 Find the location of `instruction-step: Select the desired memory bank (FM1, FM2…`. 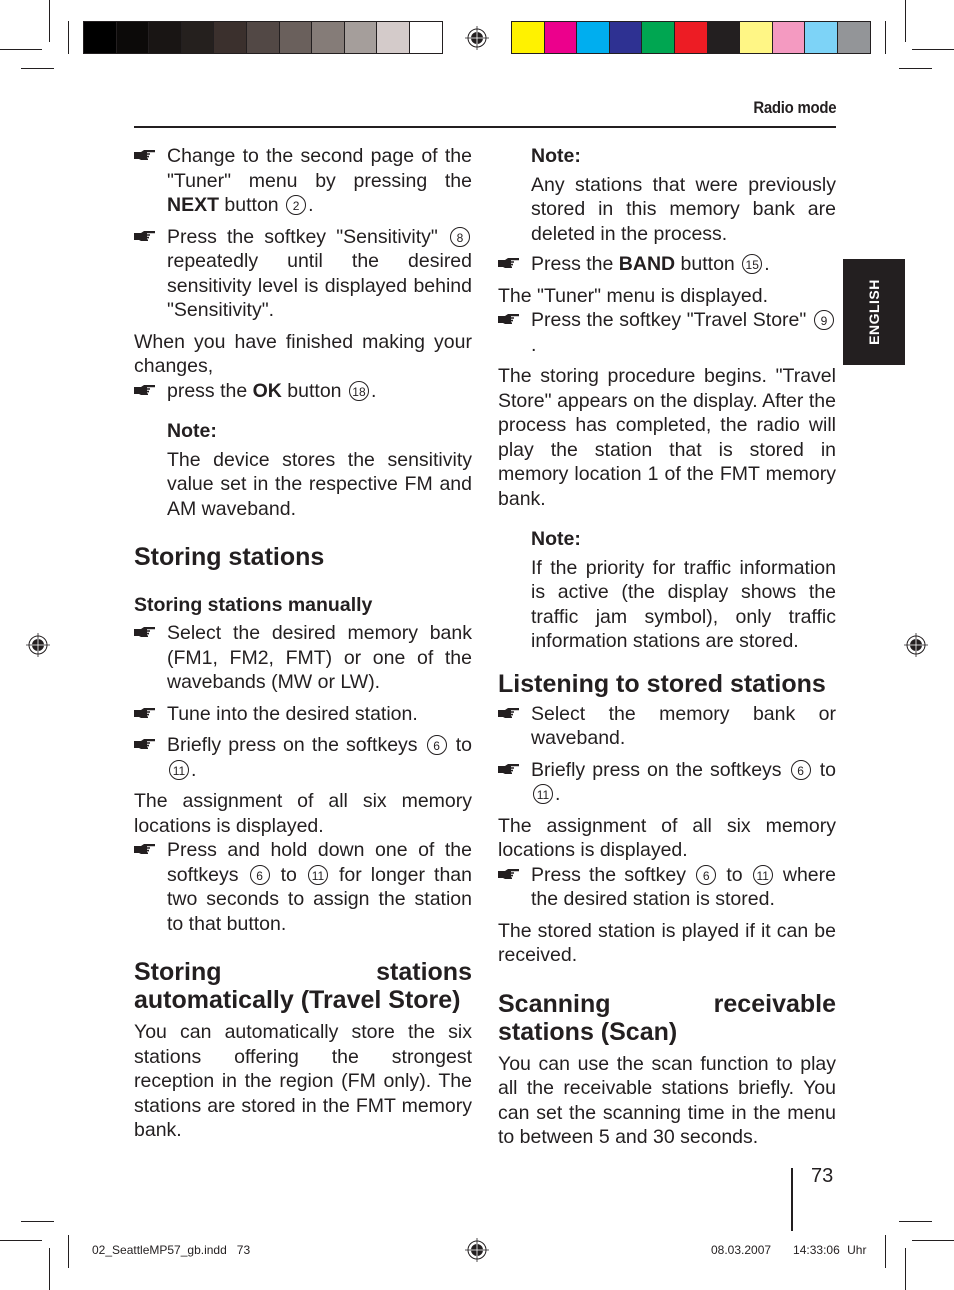

instruction-step: Select the desired memory bank (FM1, FM2… is located at coordinates (303, 658).